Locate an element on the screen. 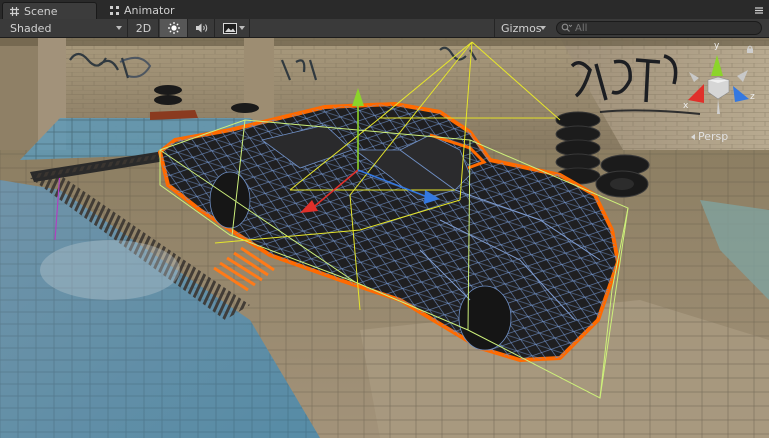  tab-animator: Animator is located at coordinates (158, 10).